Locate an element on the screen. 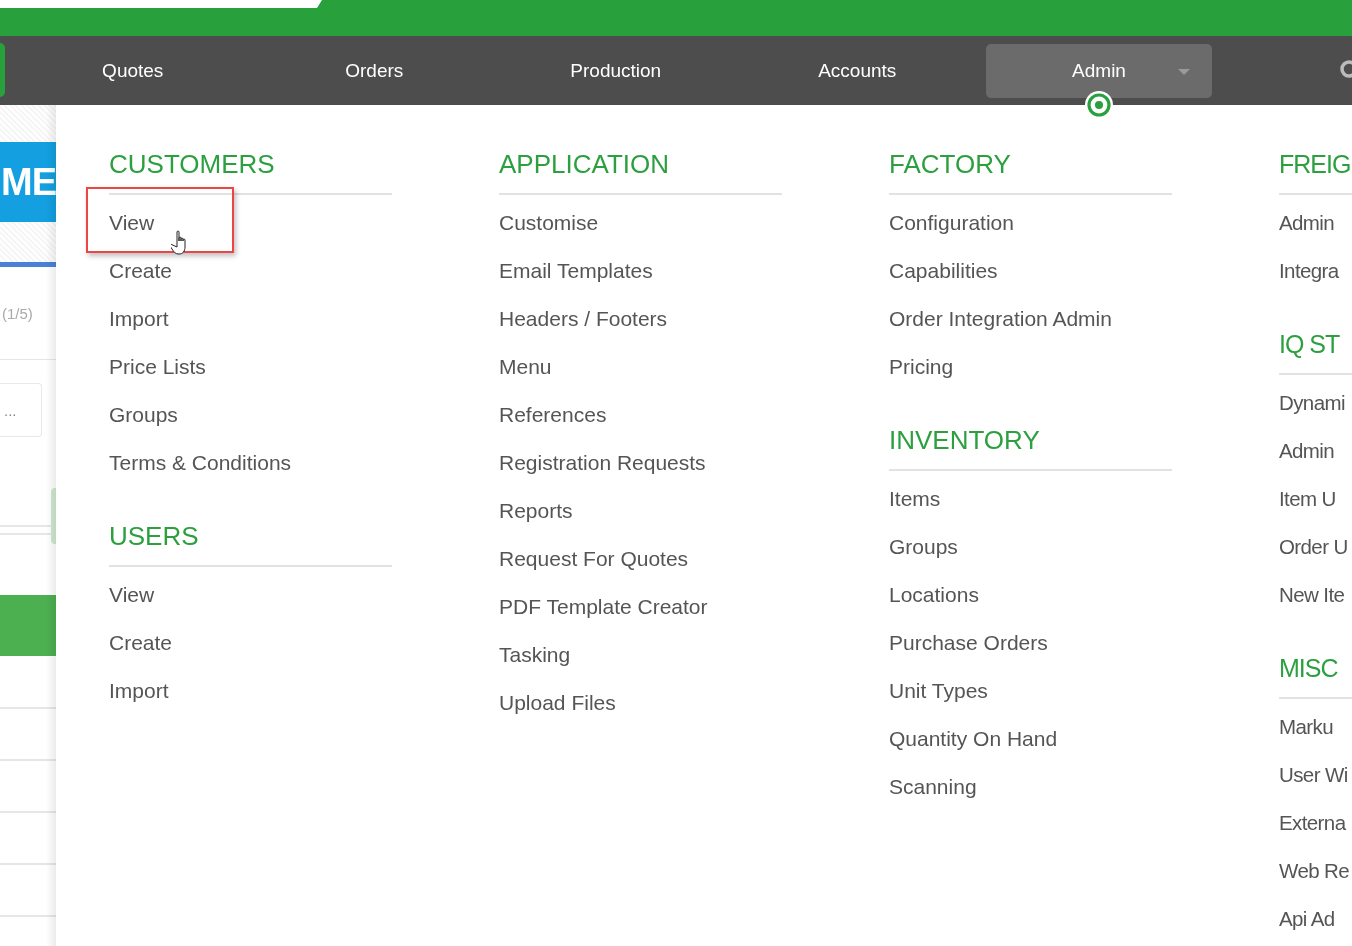 Image resolution: width=1352 pixels, height=946 pixels. nav-link: Accounts is located at coordinates (857, 70).